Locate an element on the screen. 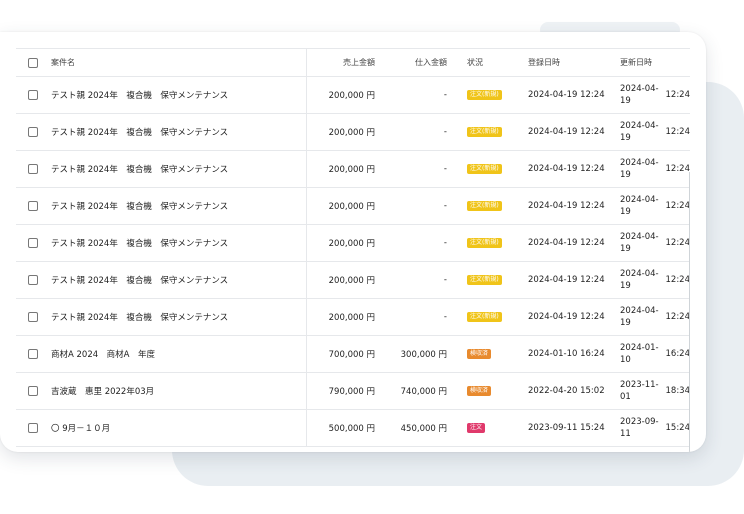 Image resolution: width=744 pixels, height=514 pixels. updated-datetime: 2023-11-01 18:34 is located at coordinates (655, 391).